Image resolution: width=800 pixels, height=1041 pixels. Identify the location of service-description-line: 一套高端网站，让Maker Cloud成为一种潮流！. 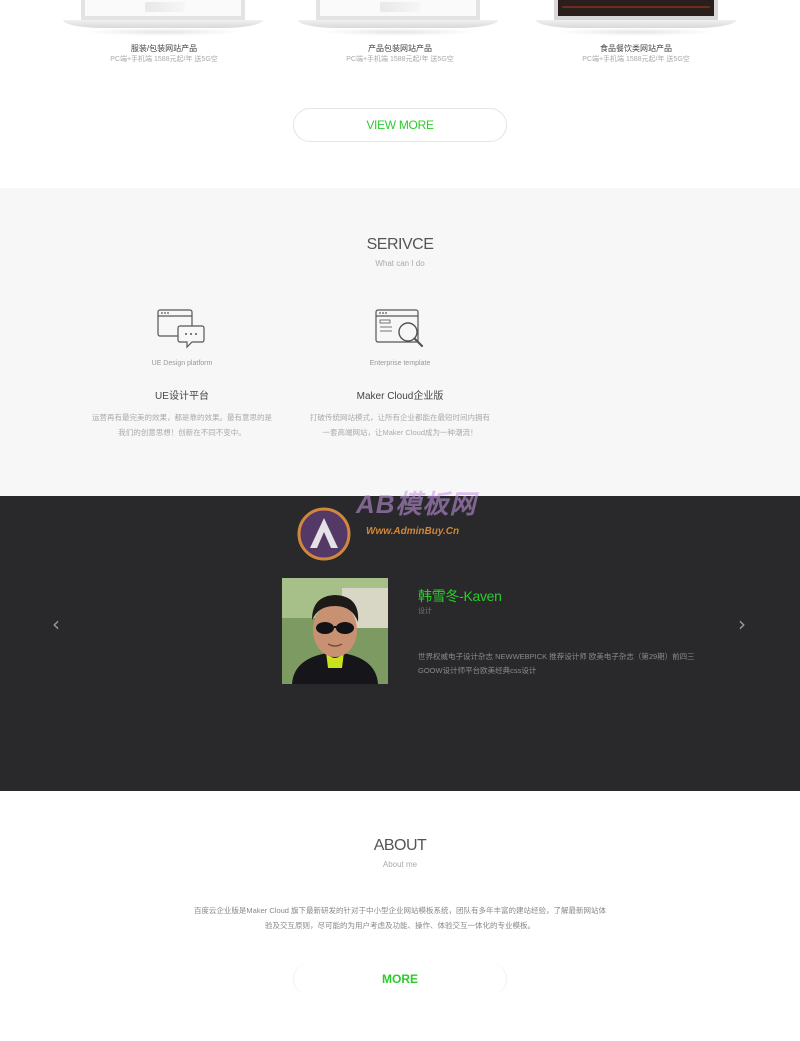
(400, 432).